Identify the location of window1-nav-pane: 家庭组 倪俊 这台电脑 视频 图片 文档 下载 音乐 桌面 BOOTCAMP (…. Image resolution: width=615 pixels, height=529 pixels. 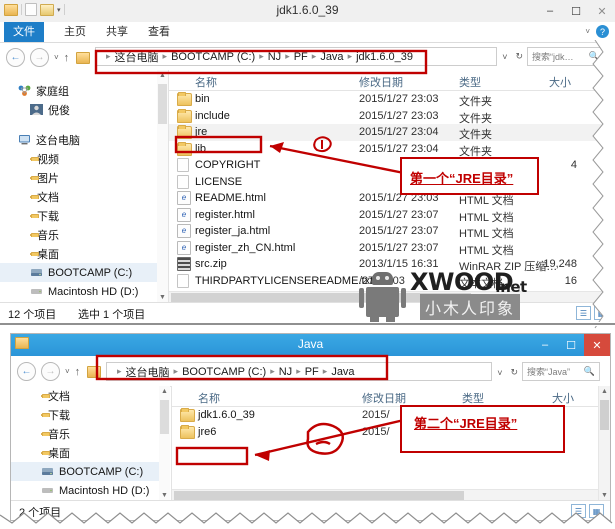
(84, 186).